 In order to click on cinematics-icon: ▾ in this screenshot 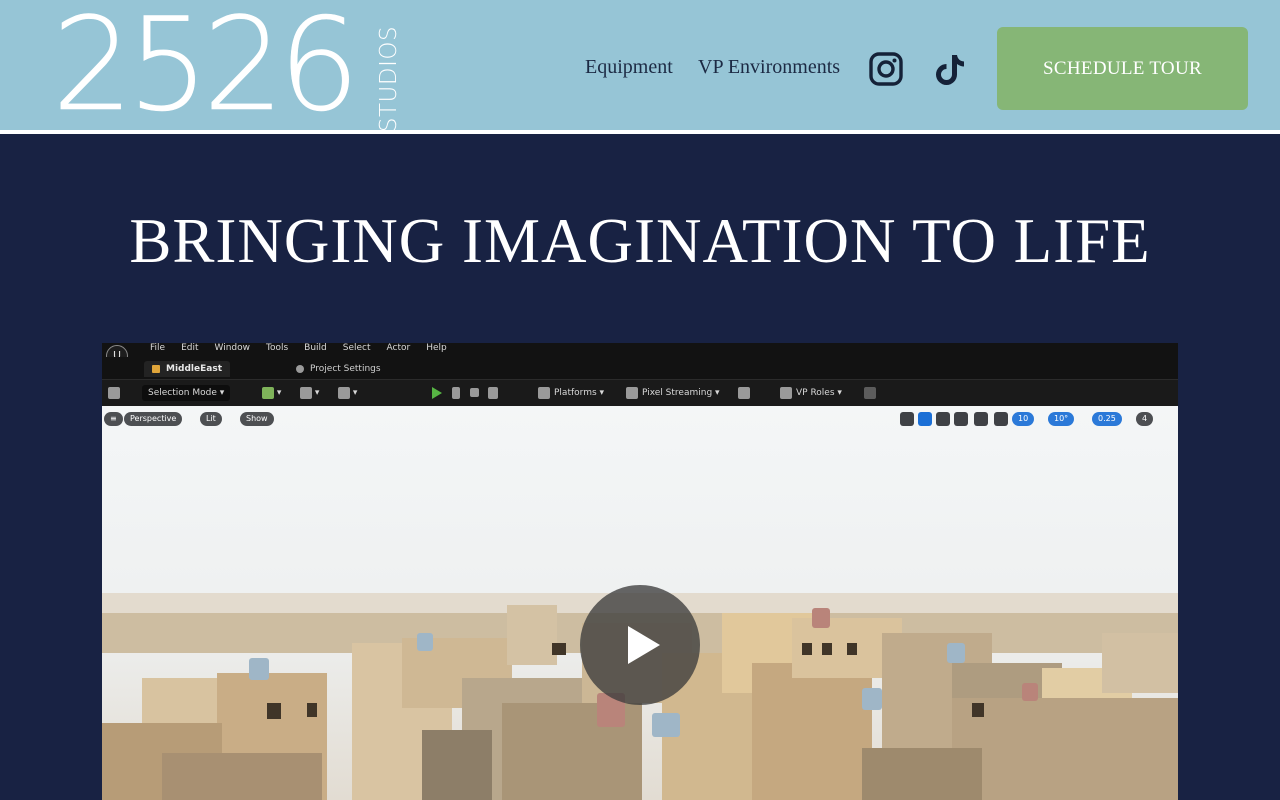, I will do `click(347, 393)`.